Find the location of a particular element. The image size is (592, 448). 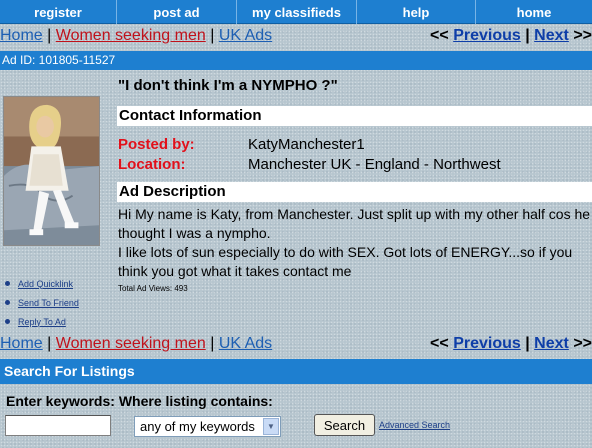

search-button: Search is located at coordinates (344, 425).